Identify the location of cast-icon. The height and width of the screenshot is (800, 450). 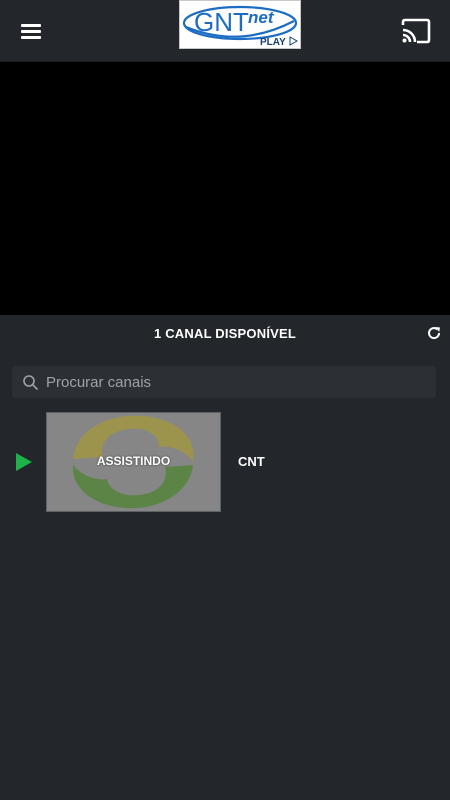
(416, 31).